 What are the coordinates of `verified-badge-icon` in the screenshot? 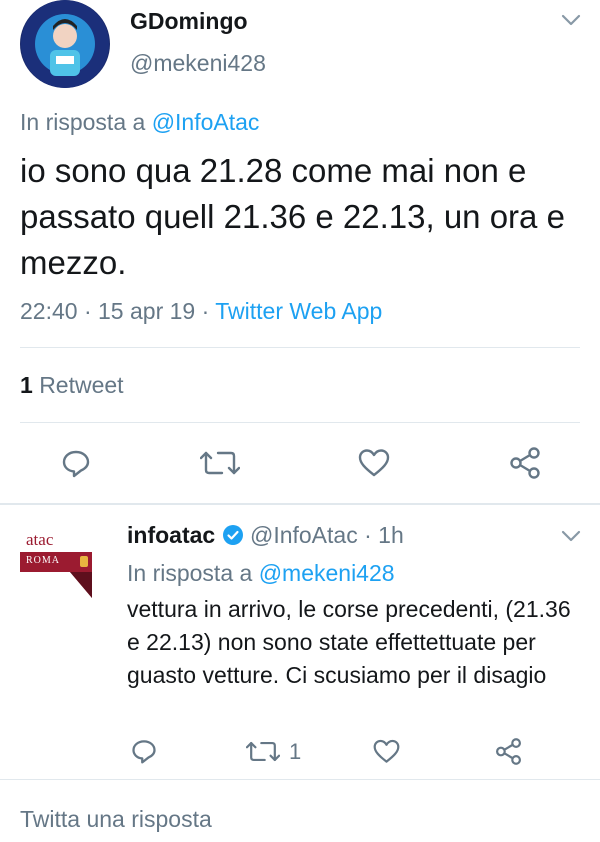 It's located at (233, 535).